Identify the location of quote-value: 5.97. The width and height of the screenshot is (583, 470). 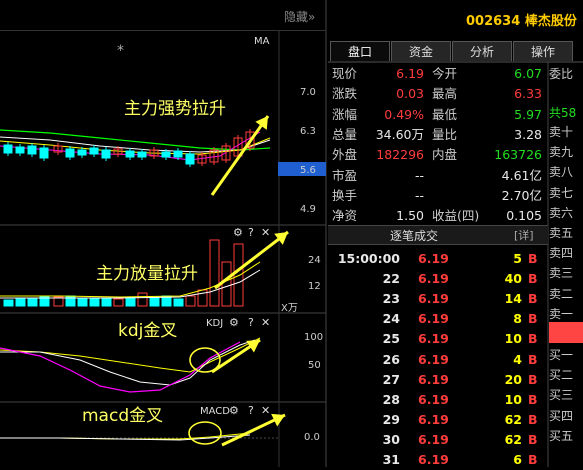
(528, 114).